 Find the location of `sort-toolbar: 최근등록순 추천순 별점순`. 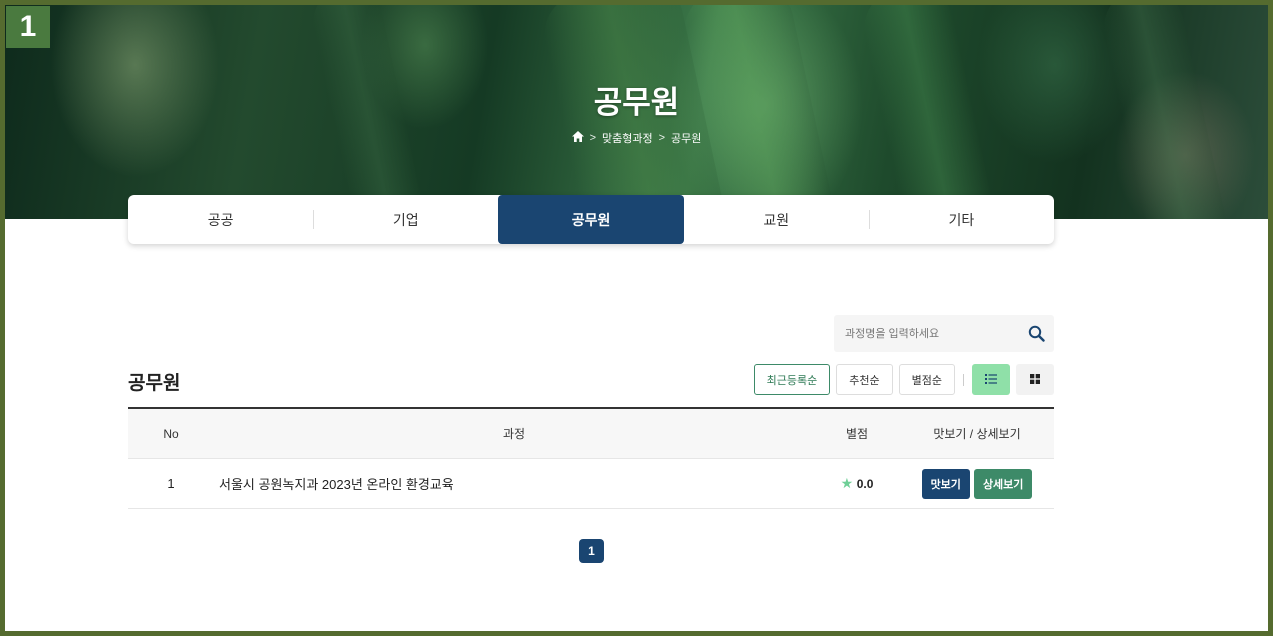

sort-toolbar: 최근등록순 추천순 별점순 is located at coordinates (903, 379).